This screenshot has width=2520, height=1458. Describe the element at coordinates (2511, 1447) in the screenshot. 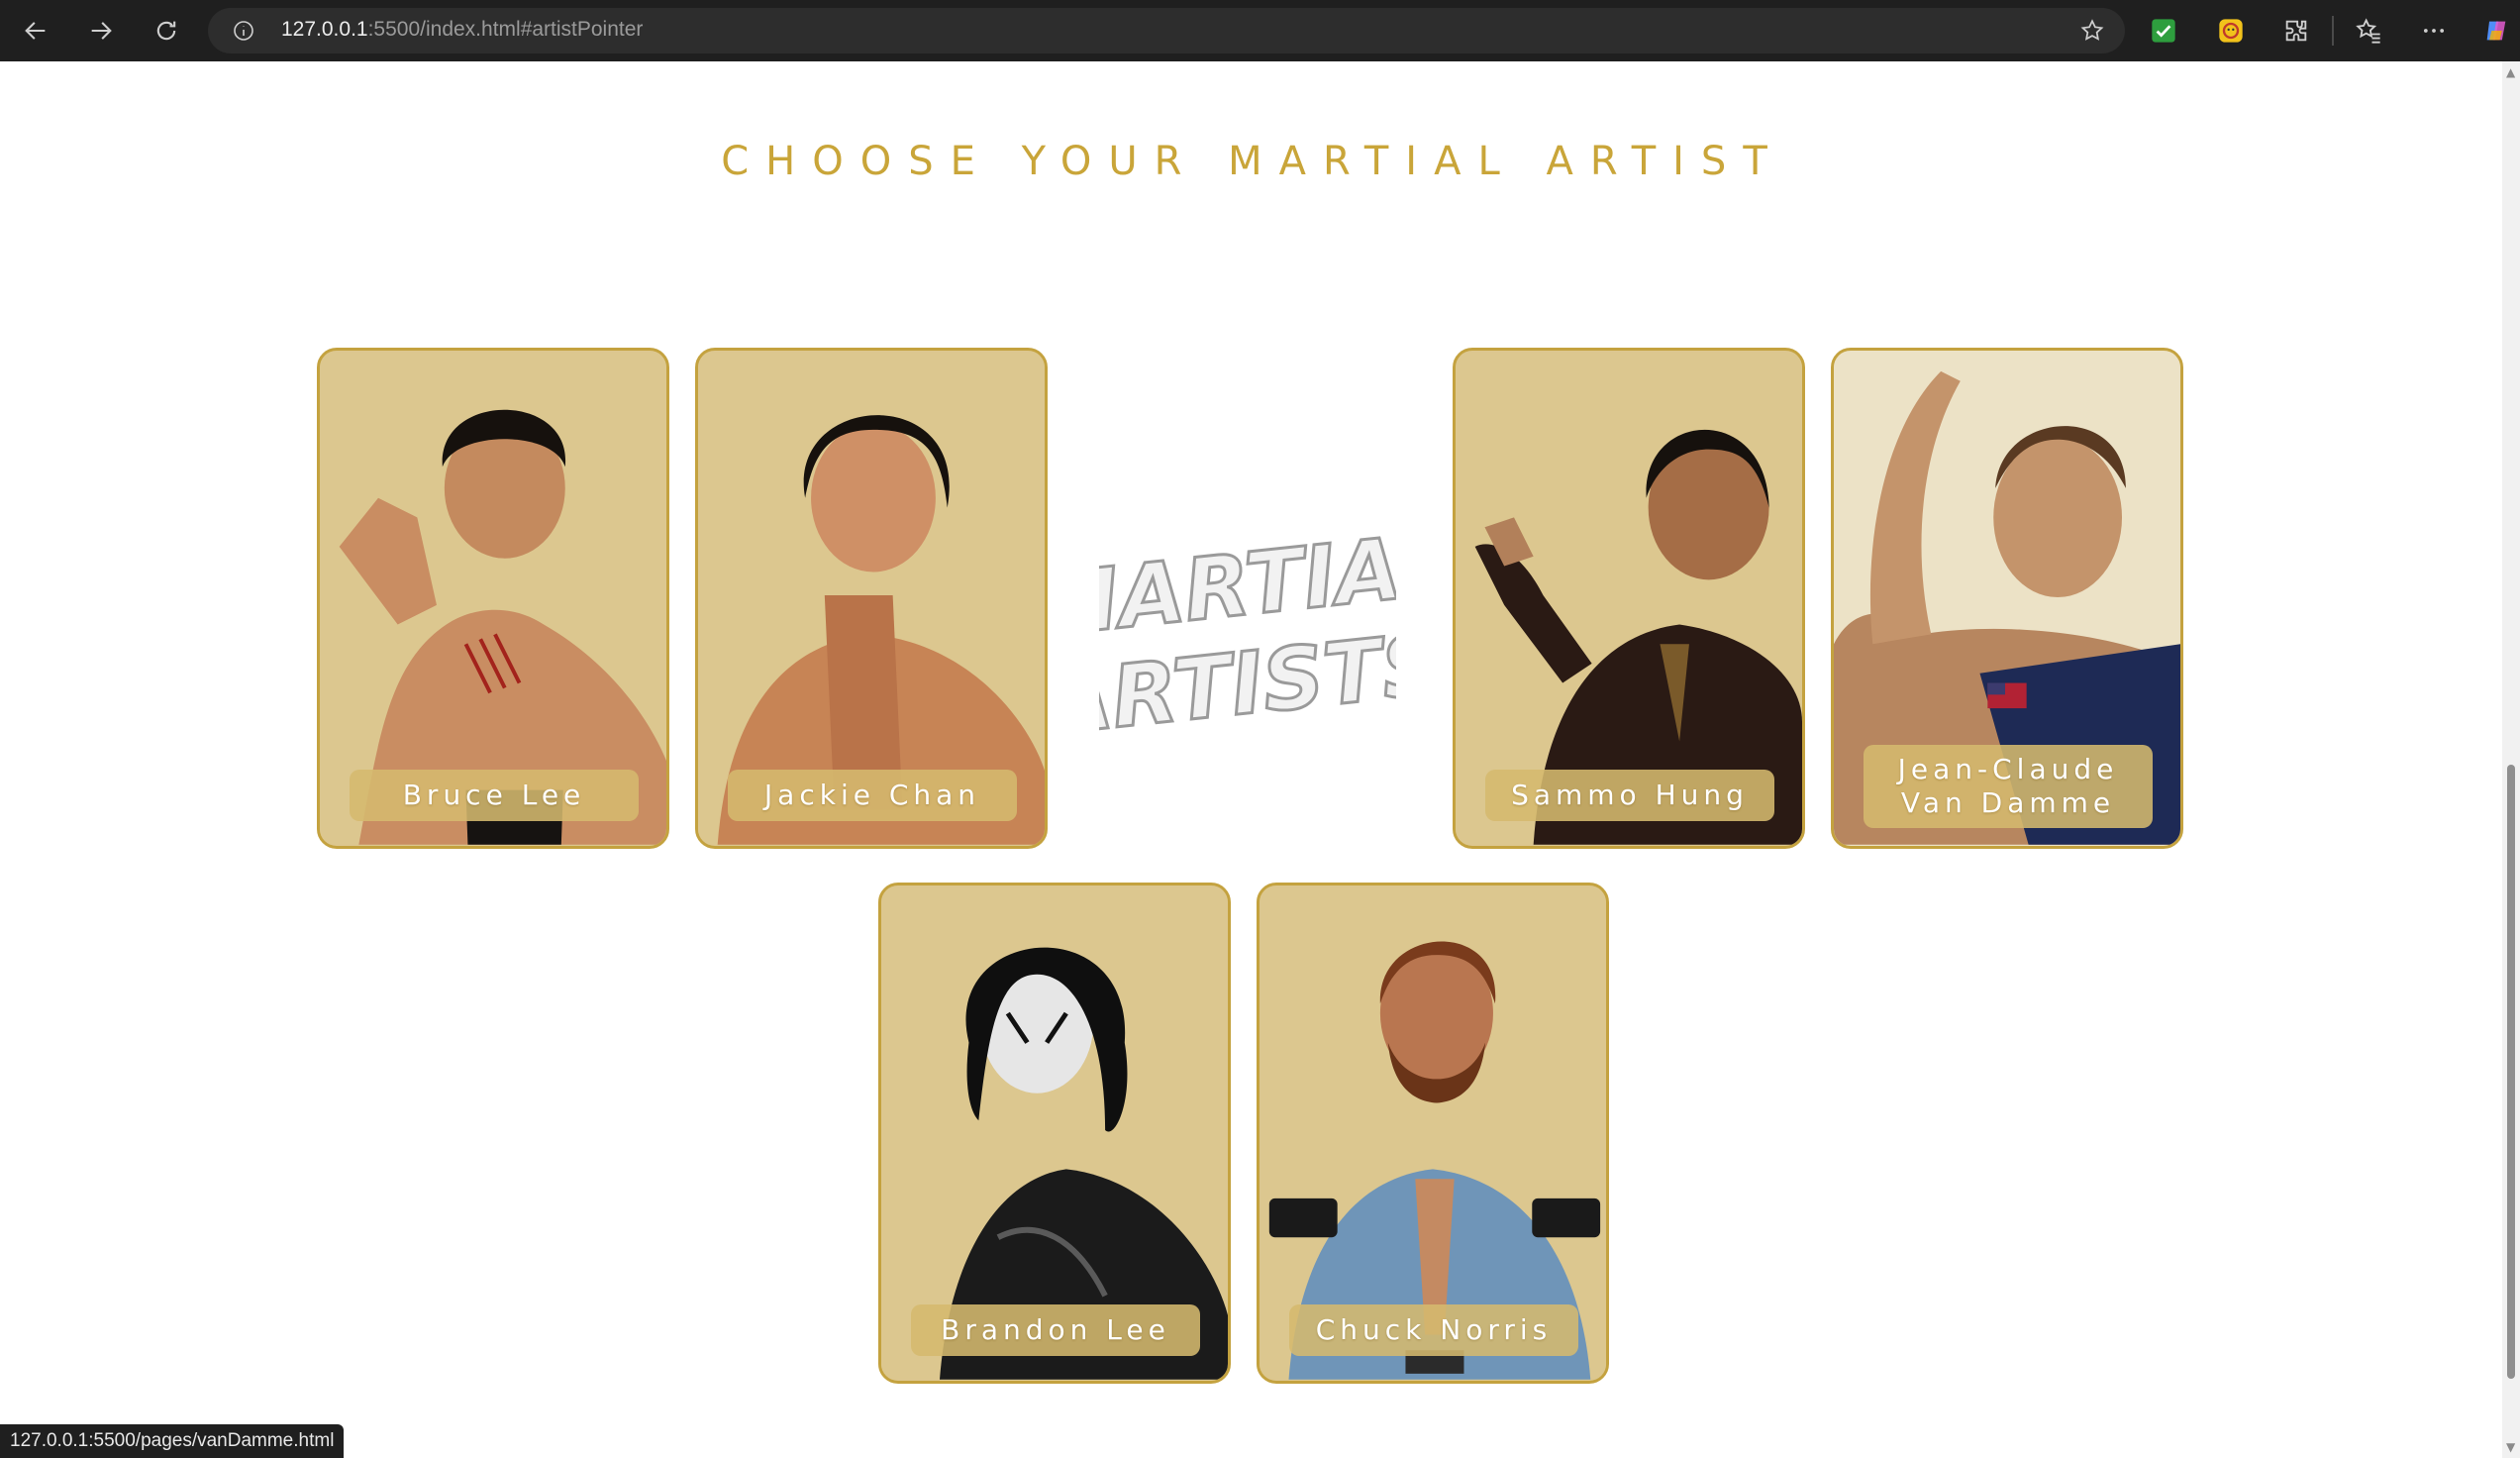

I see `scroll-down-arrow-icon: ▼` at that location.